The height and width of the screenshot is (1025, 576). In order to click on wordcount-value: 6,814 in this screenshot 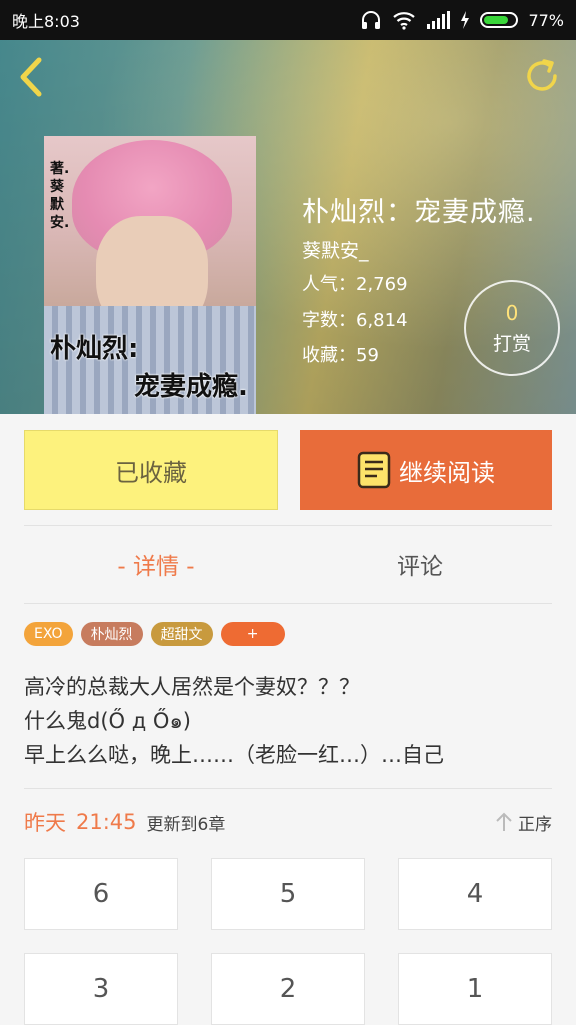, I will do `click(382, 320)`.